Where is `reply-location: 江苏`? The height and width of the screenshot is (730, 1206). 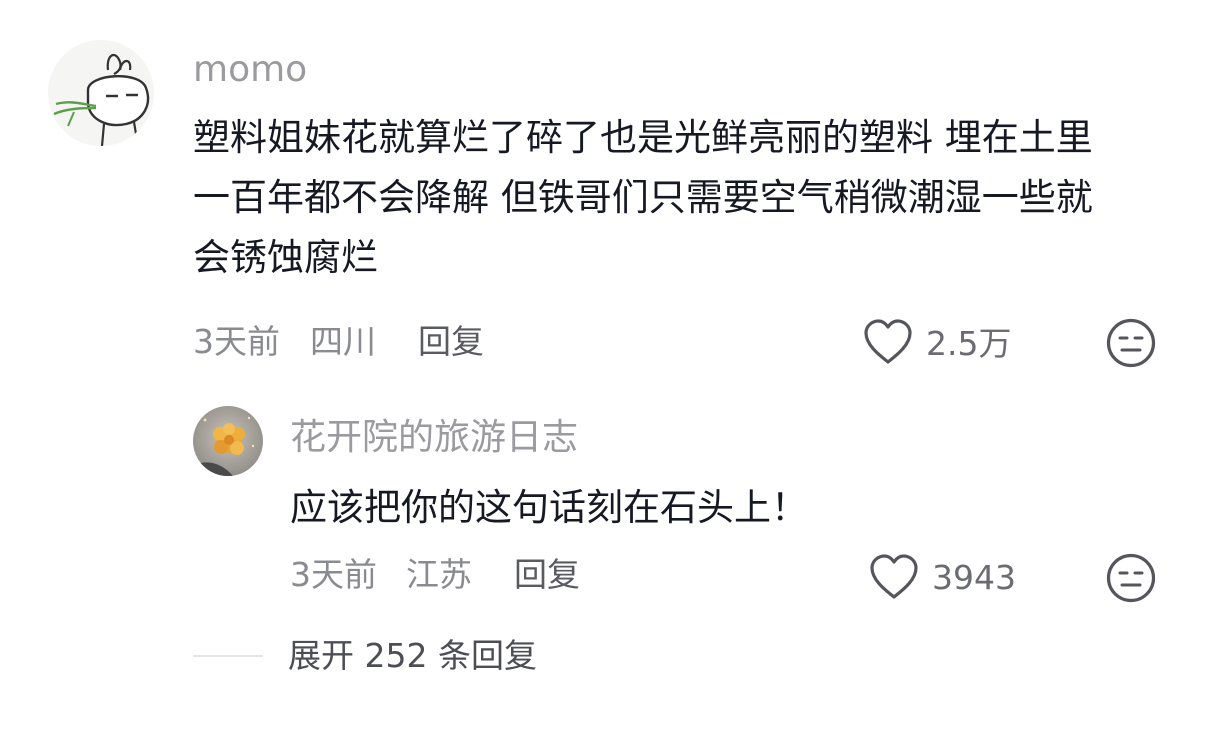 reply-location: 江苏 is located at coordinates (439, 574).